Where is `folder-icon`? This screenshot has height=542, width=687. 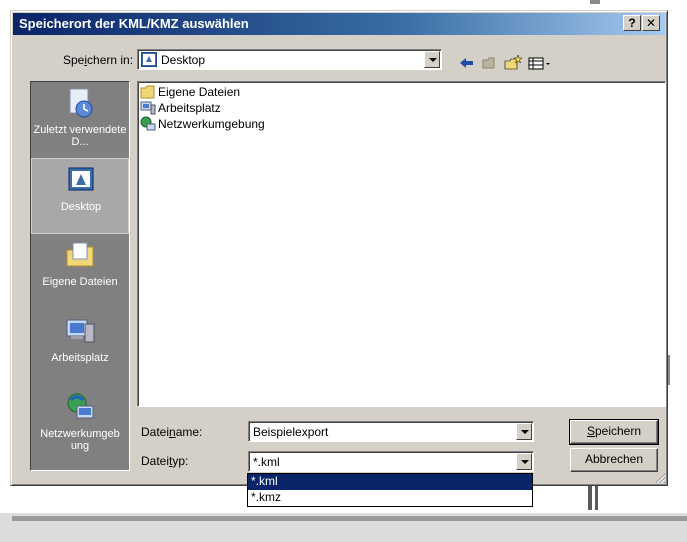
folder-icon is located at coordinates (147, 92).